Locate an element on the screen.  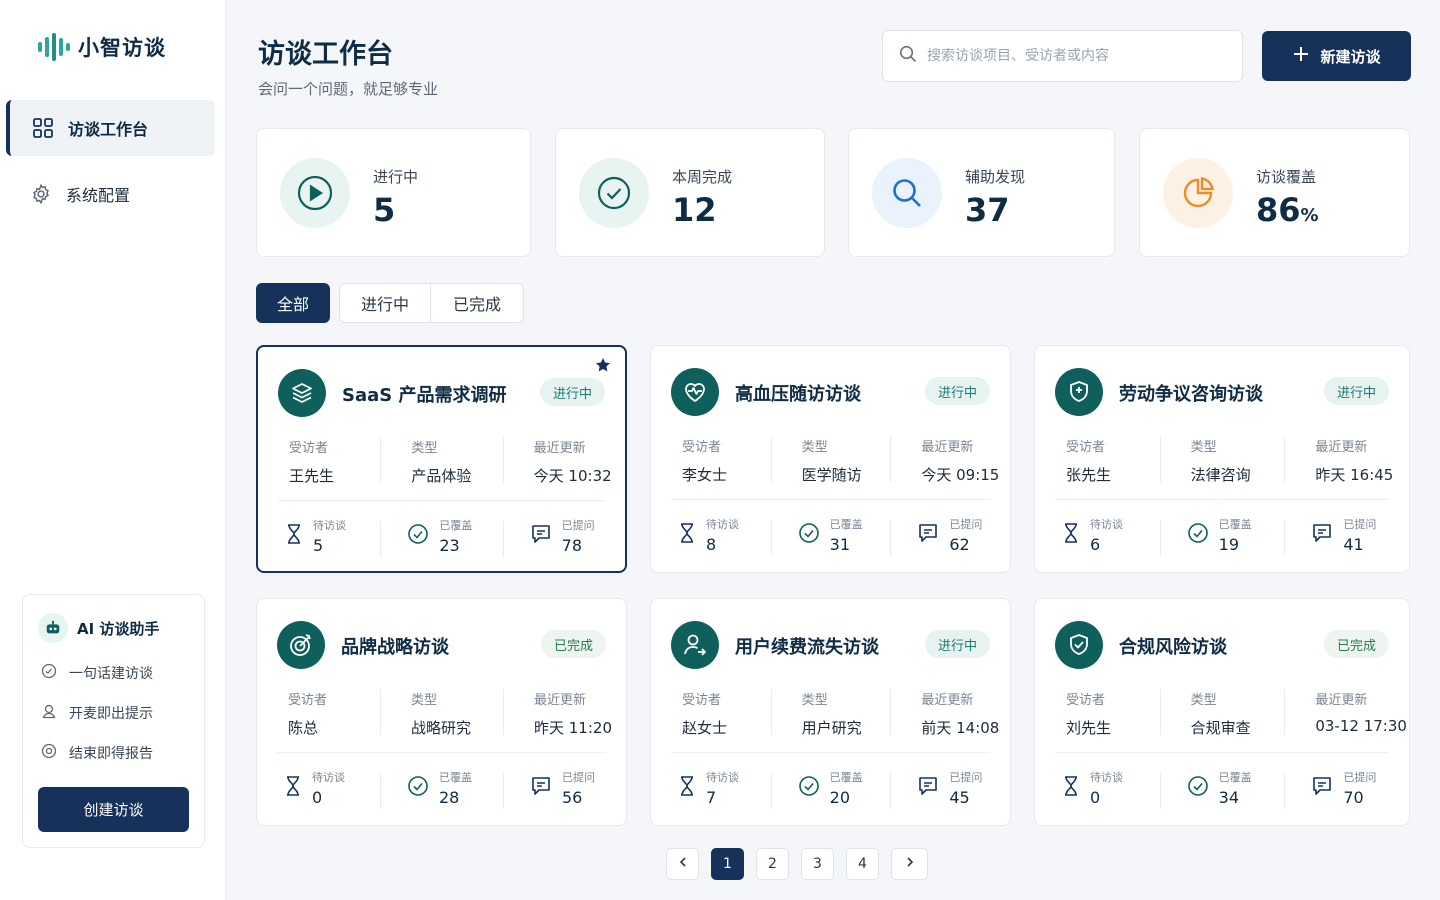
interviewee-field: 受访者 刘先生 is located at coordinates (1097, 713).